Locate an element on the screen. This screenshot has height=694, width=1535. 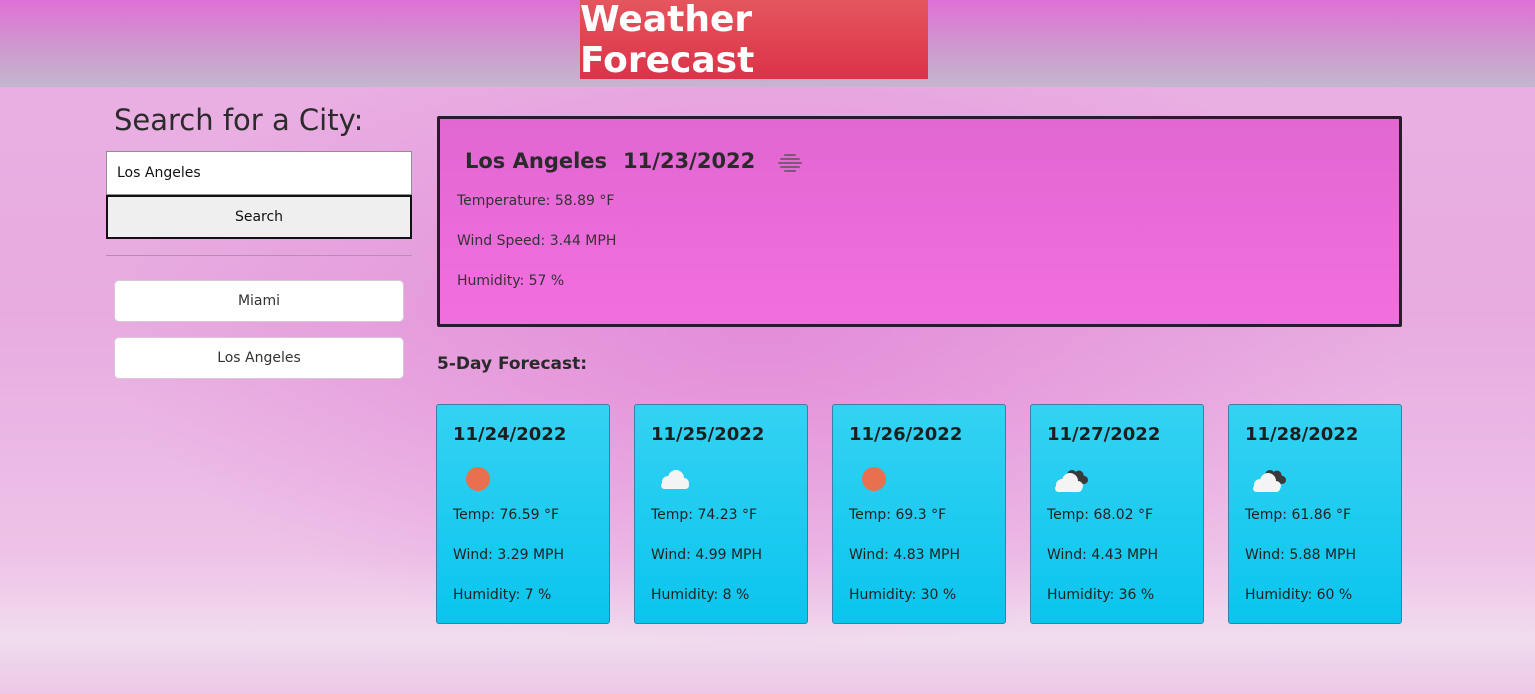
forecast-temp: Temp: 74.23 °F is located at coordinates (704, 515).